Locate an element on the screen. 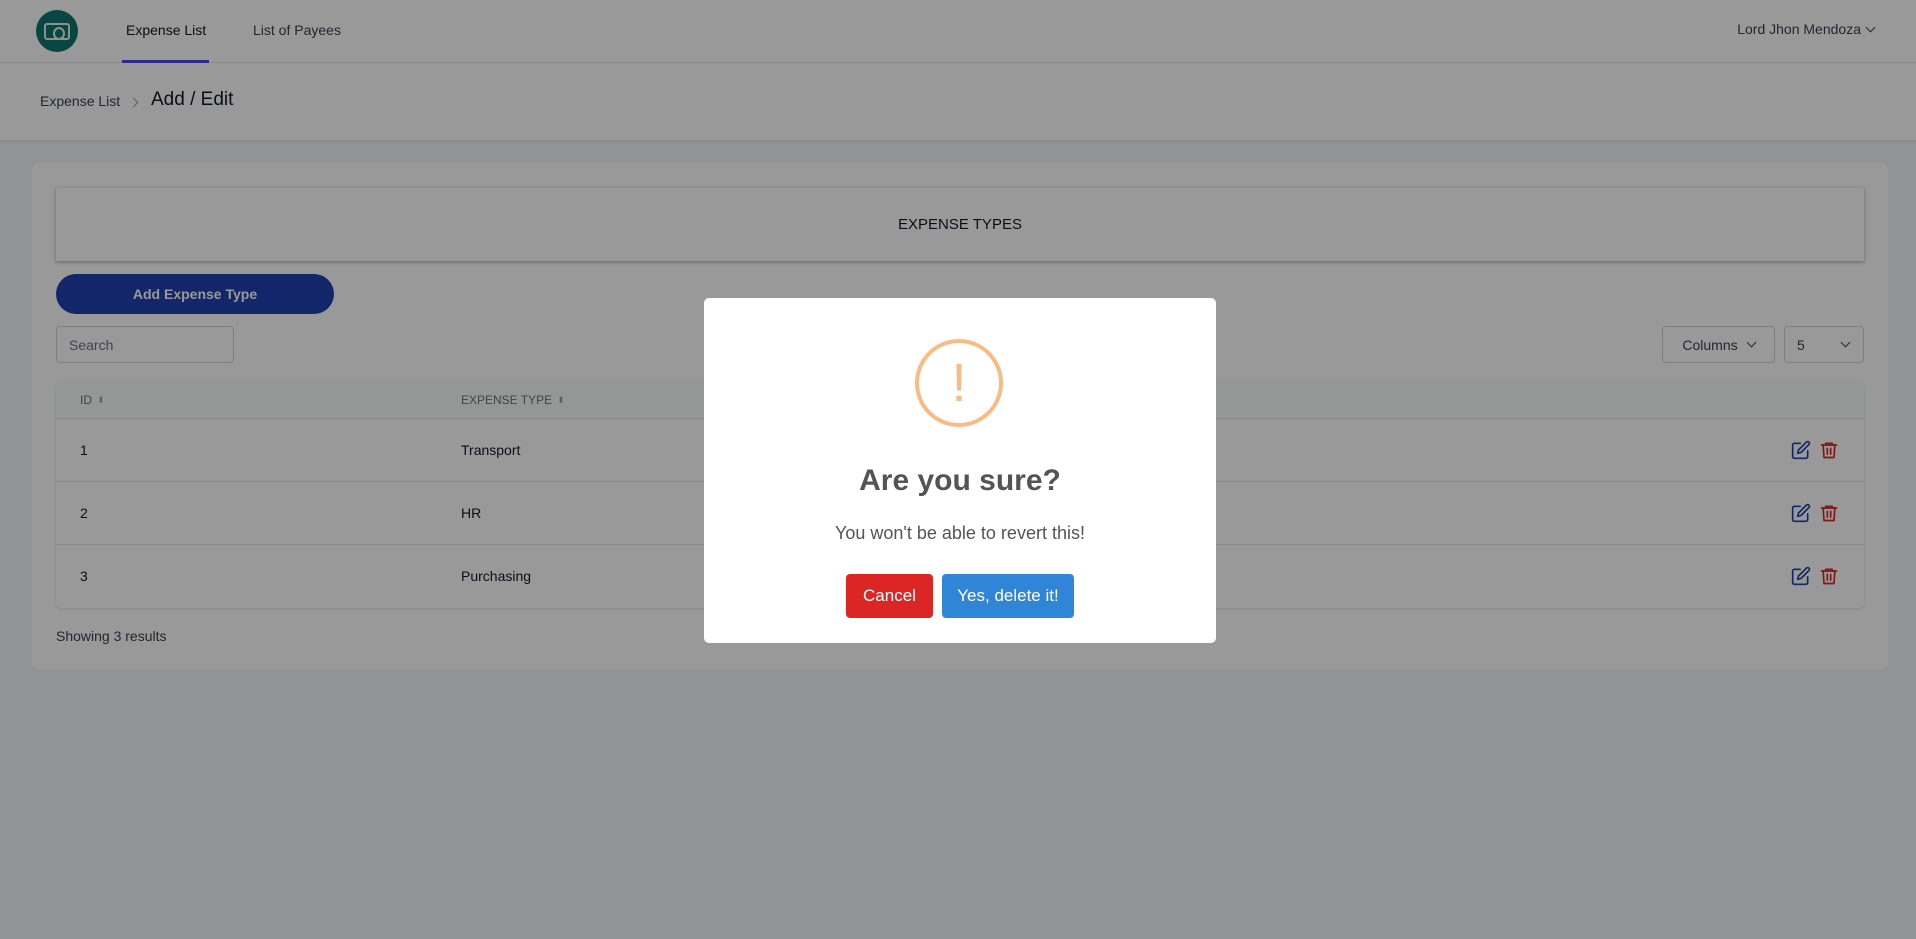 The width and height of the screenshot is (1916, 939). warning-icon: ! is located at coordinates (959, 383).